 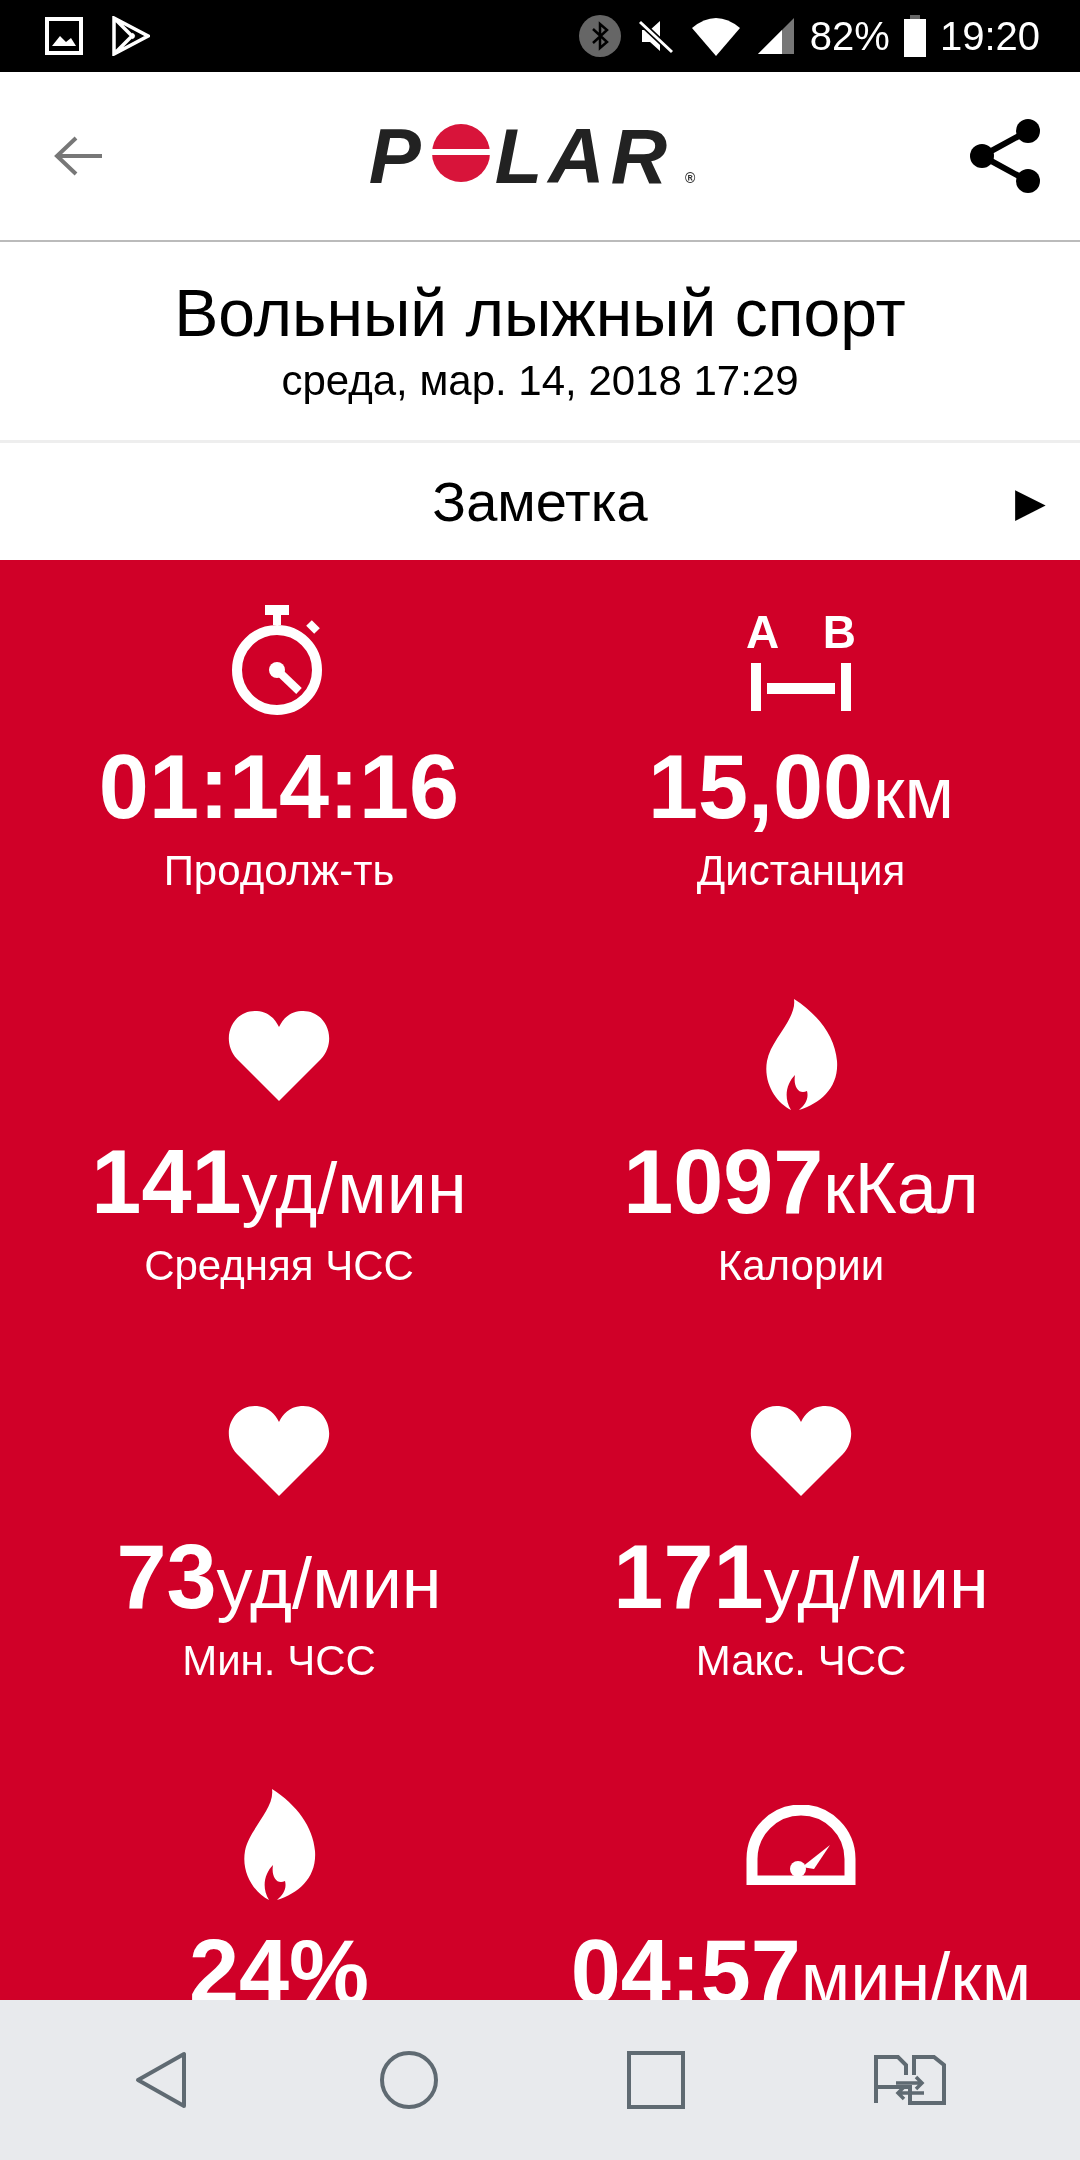 What do you see at coordinates (989, 36) in the screenshot?
I see `clock-time: 19:20` at bounding box center [989, 36].